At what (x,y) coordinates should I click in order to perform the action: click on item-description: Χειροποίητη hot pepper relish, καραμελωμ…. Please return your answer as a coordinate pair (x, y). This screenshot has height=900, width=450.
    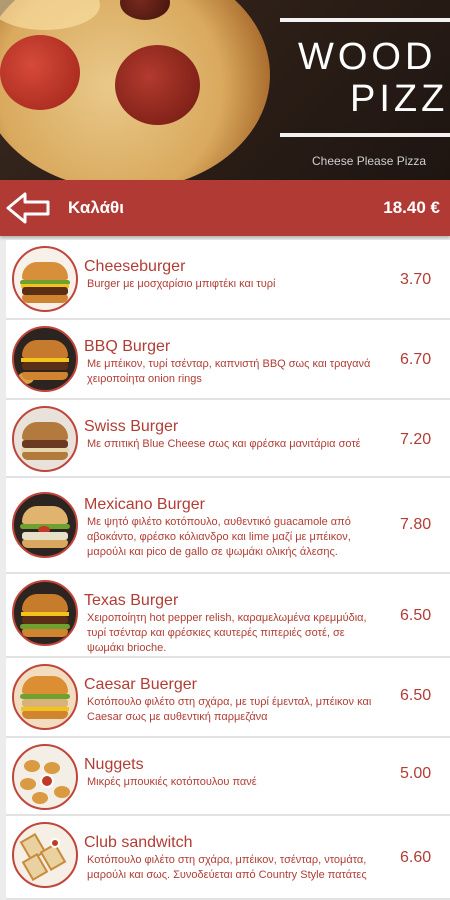
    Looking at the image, I should click on (227, 633).